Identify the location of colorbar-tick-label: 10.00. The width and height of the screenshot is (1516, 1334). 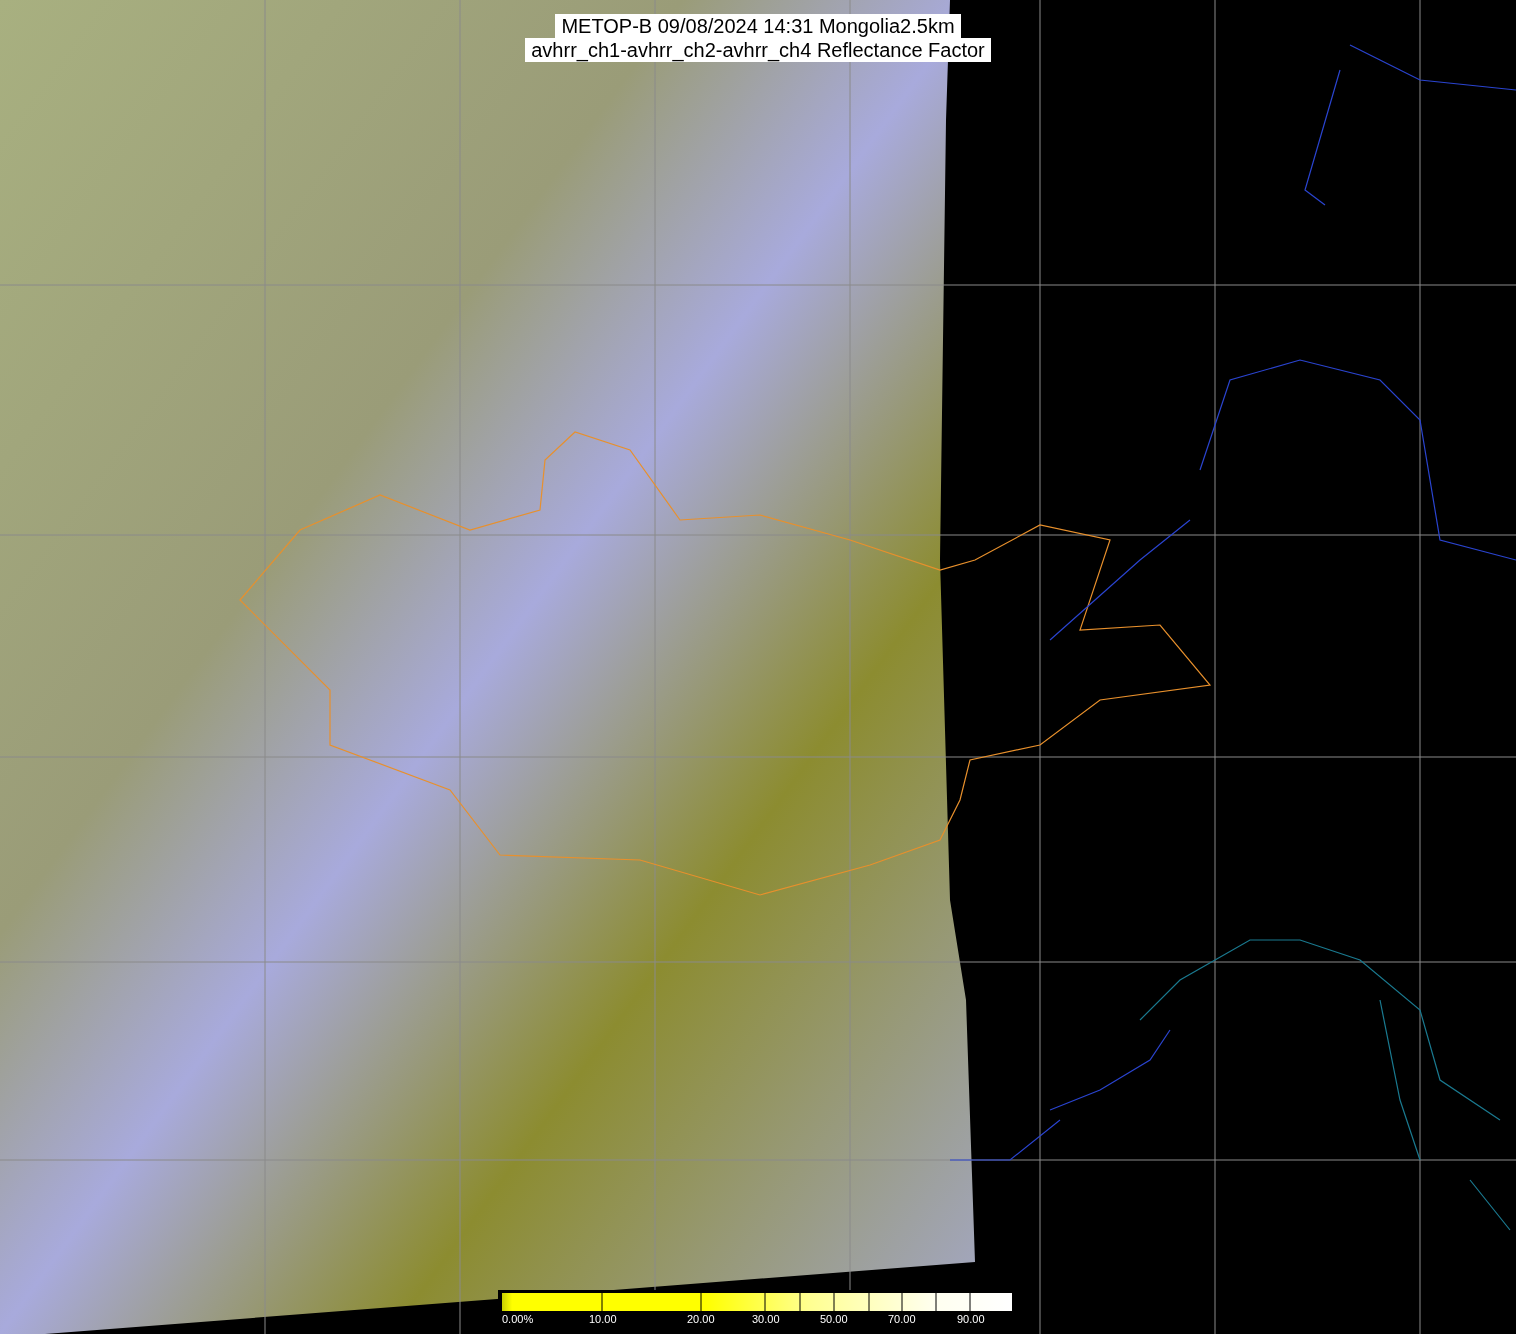
(603, 1319).